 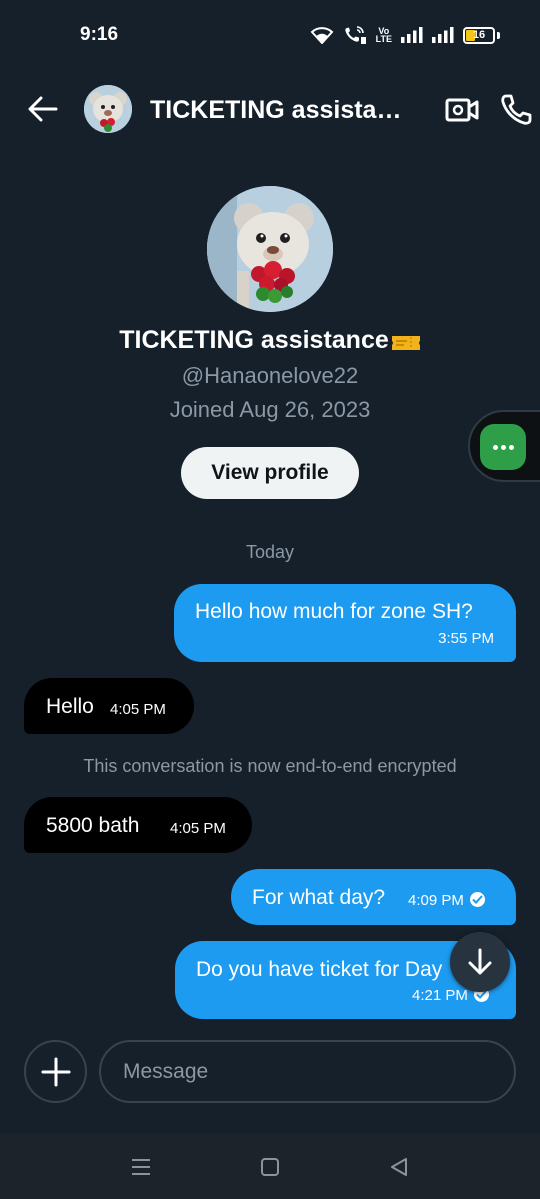 What do you see at coordinates (307, 1071) in the screenshot?
I see `message-input` at bounding box center [307, 1071].